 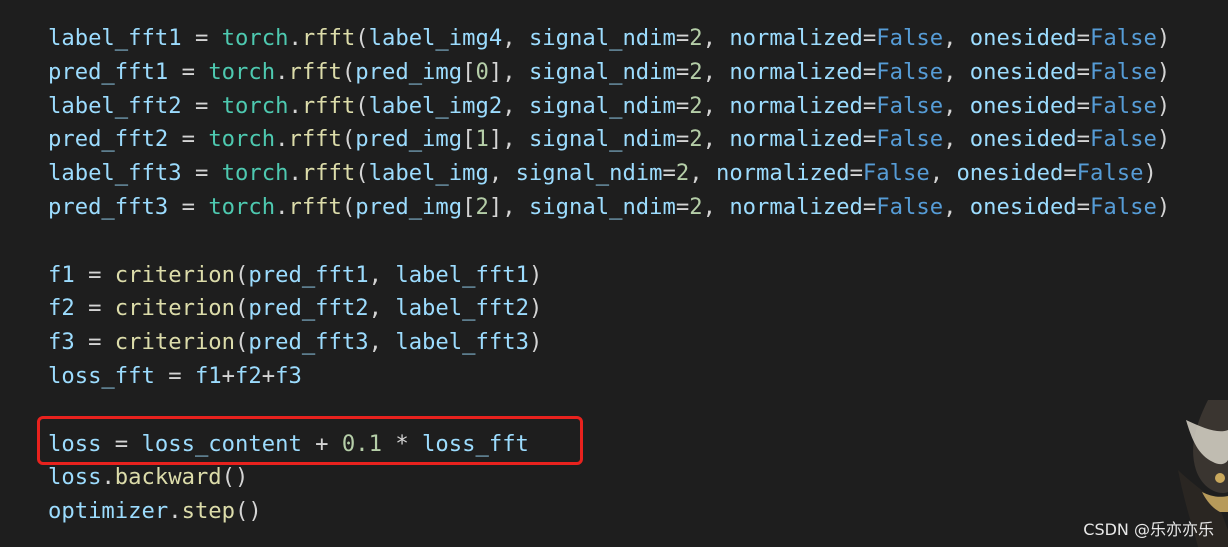 I want to click on code-token: loss_fft, so click(x=101, y=375).